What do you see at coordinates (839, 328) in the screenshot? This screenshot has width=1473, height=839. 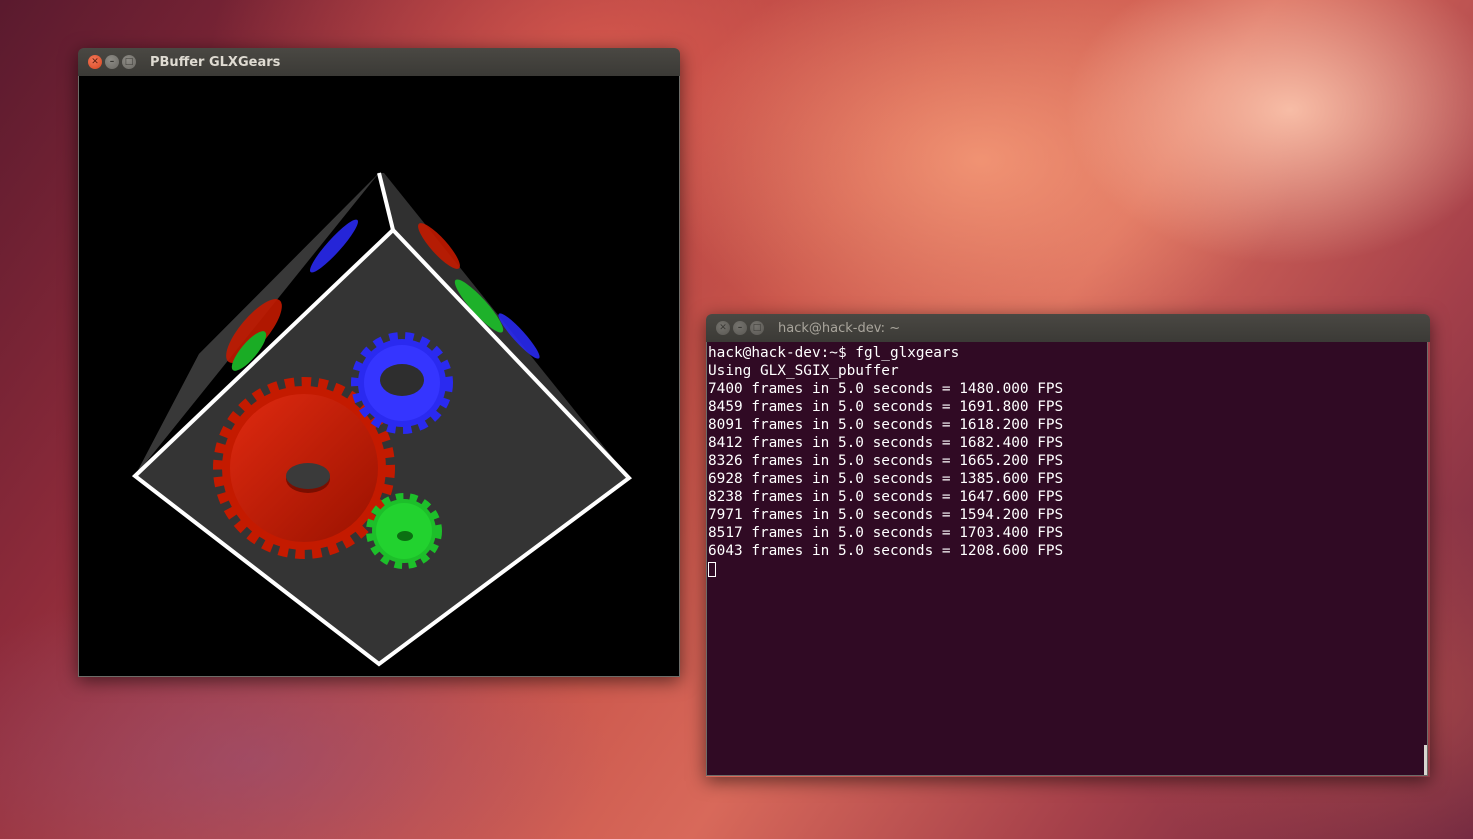 I see `window-title: hack@hack-dev: ~` at bounding box center [839, 328].